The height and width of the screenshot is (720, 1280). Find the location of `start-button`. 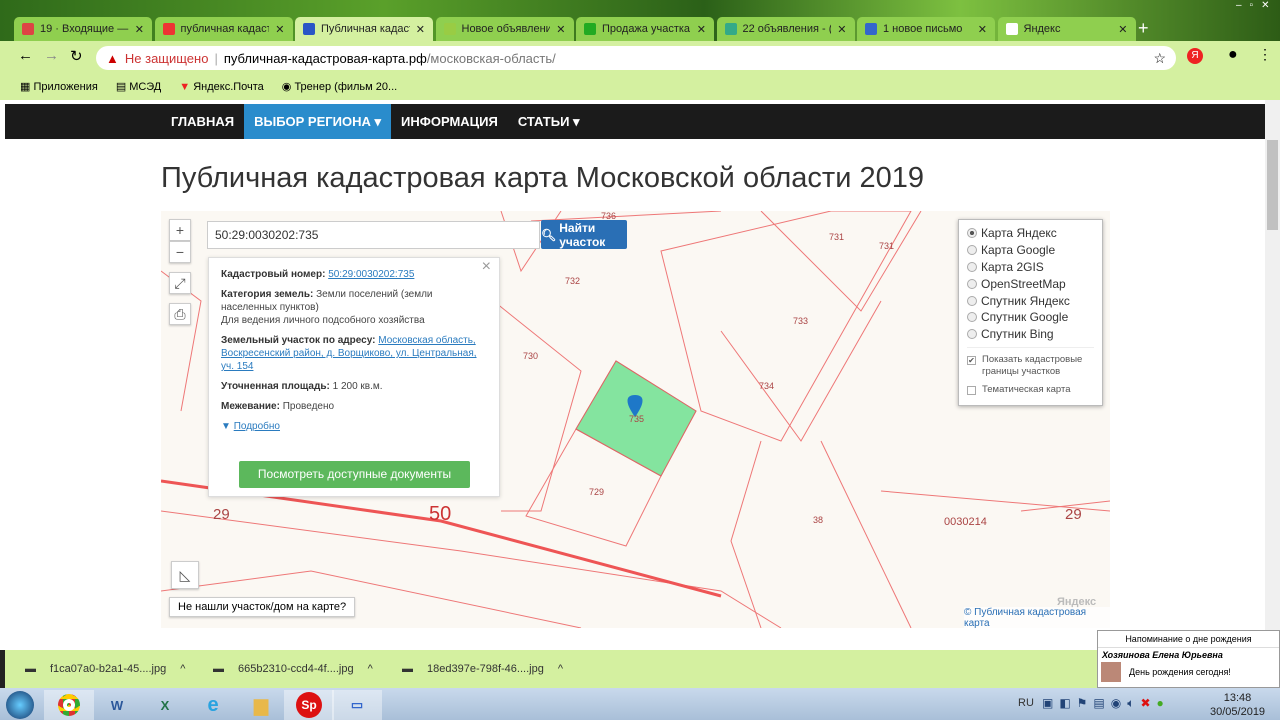

start-button is located at coordinates (20, 705).